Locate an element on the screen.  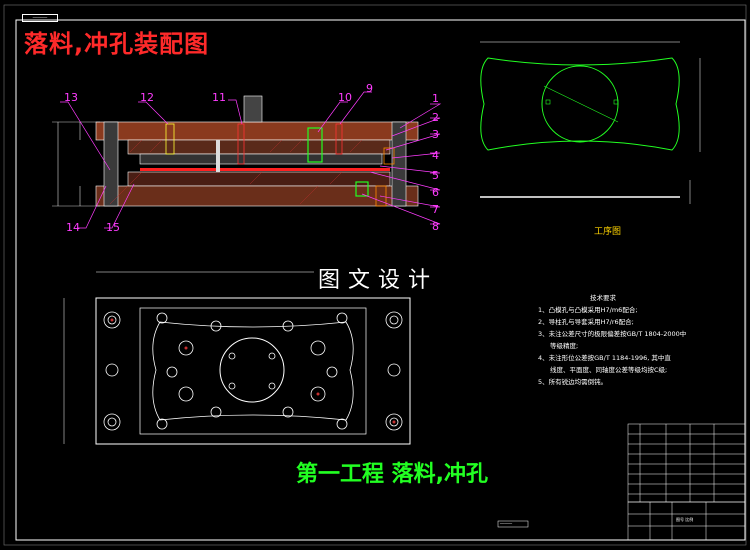
die-shank is located at coordinates (253, 109).